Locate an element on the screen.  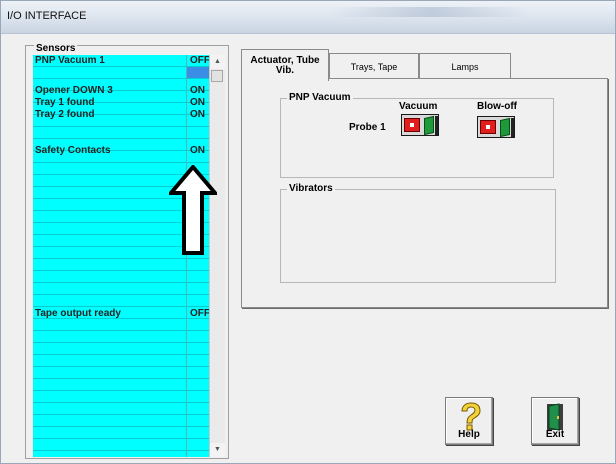
sensors-group-label: Sensors is located at coordinates (56, 48).